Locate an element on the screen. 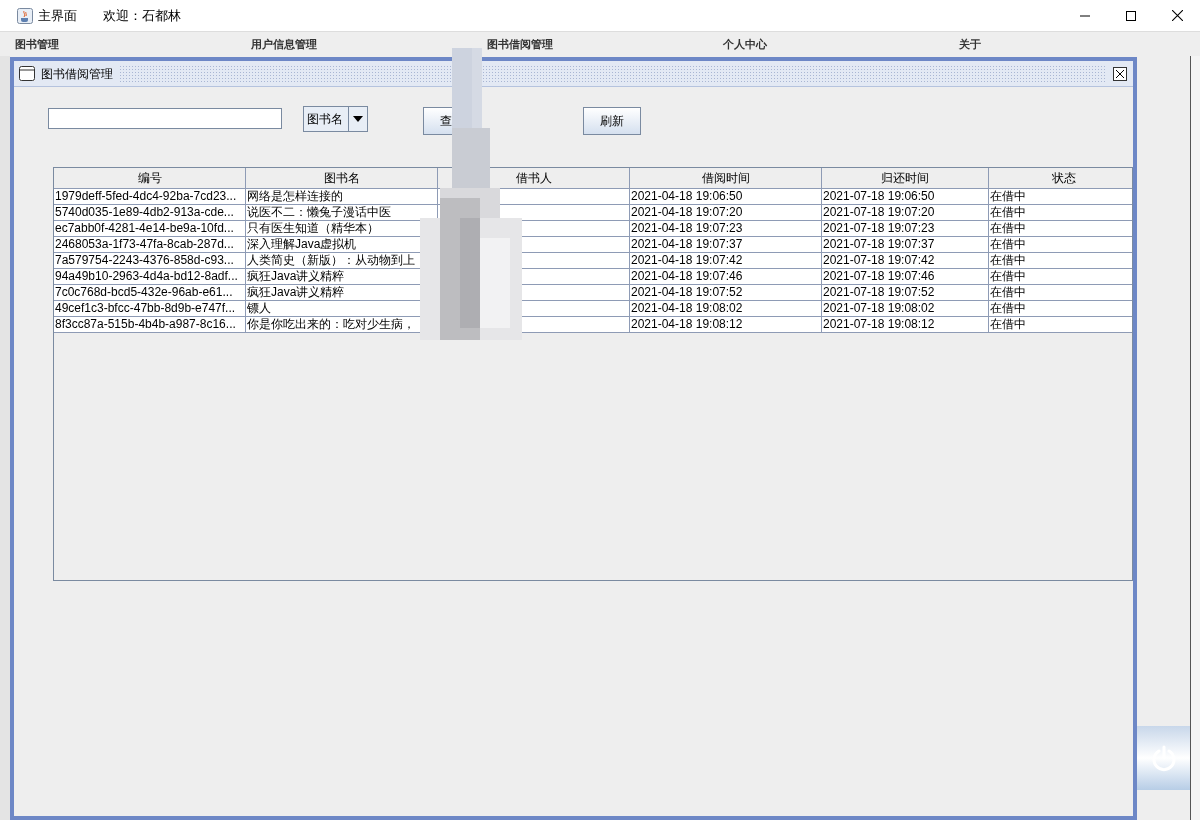 Image resolution: width=1200 pixels, height=820 pixels. column-header: 图书名 is located at coordinates (342, 178).